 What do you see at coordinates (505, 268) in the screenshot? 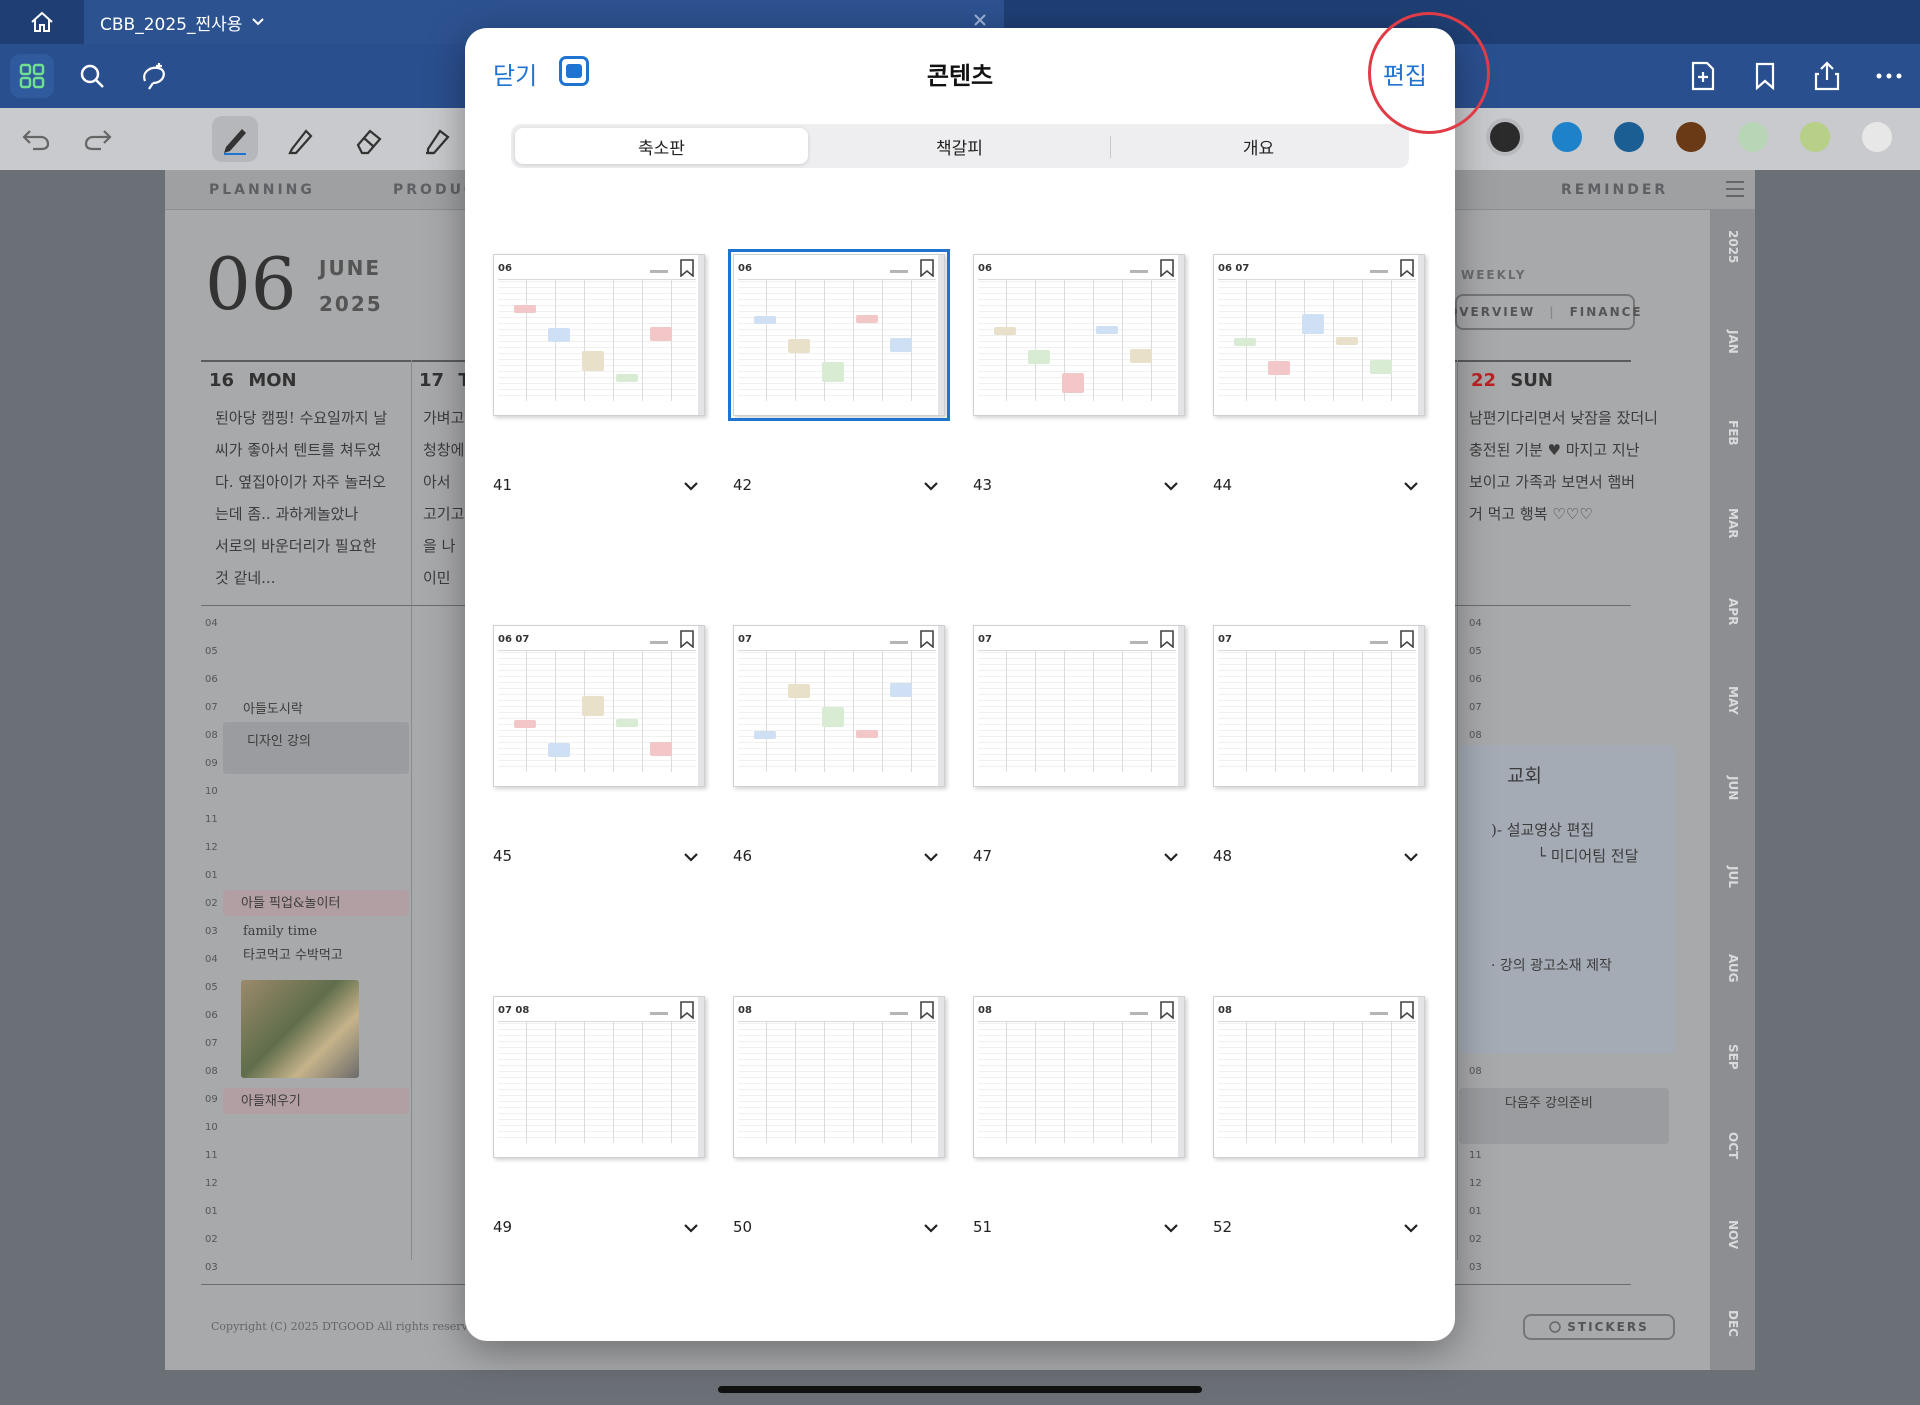
I see `thumbnail-date: 06` at bounding box center [505, 268].